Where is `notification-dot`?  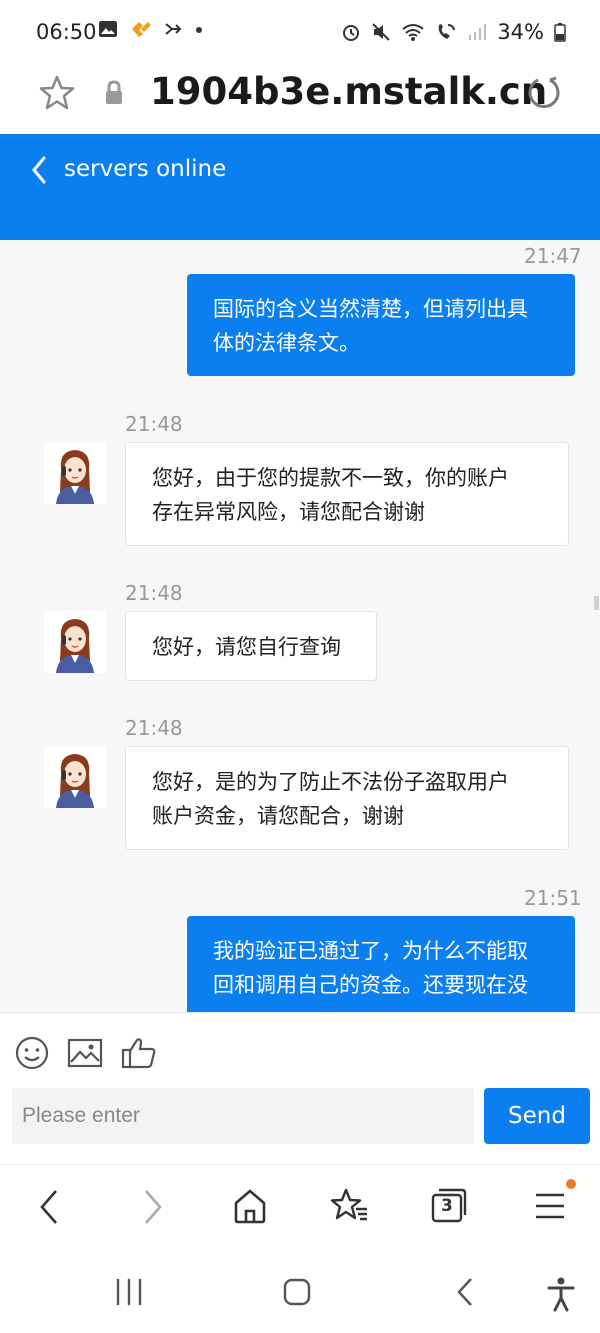
notification-dot is located at coordinates (571, 1184).